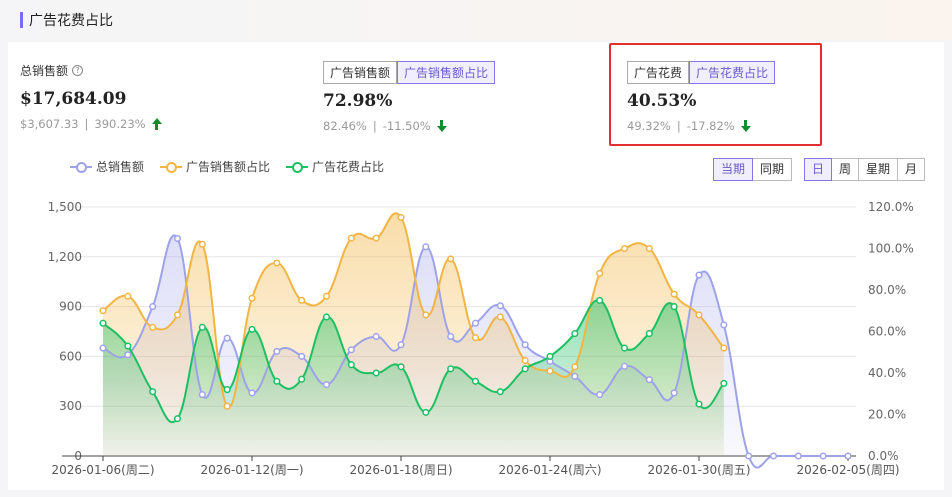 This screenshot has width=952, height=497. What do you see at coordinates (70, 307) in the screenshot?
I see `y-left-tick-label: 900` at bounding box center [70, 307].